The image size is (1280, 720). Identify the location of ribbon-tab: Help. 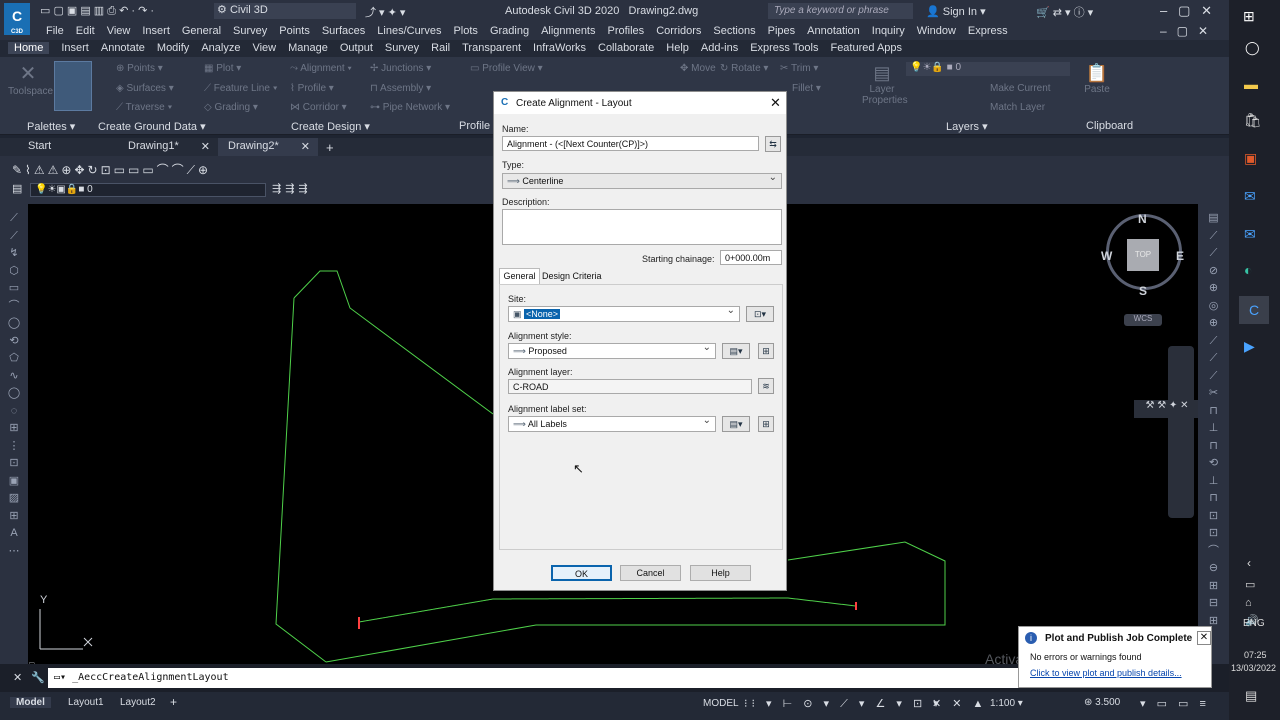
(677, 48).